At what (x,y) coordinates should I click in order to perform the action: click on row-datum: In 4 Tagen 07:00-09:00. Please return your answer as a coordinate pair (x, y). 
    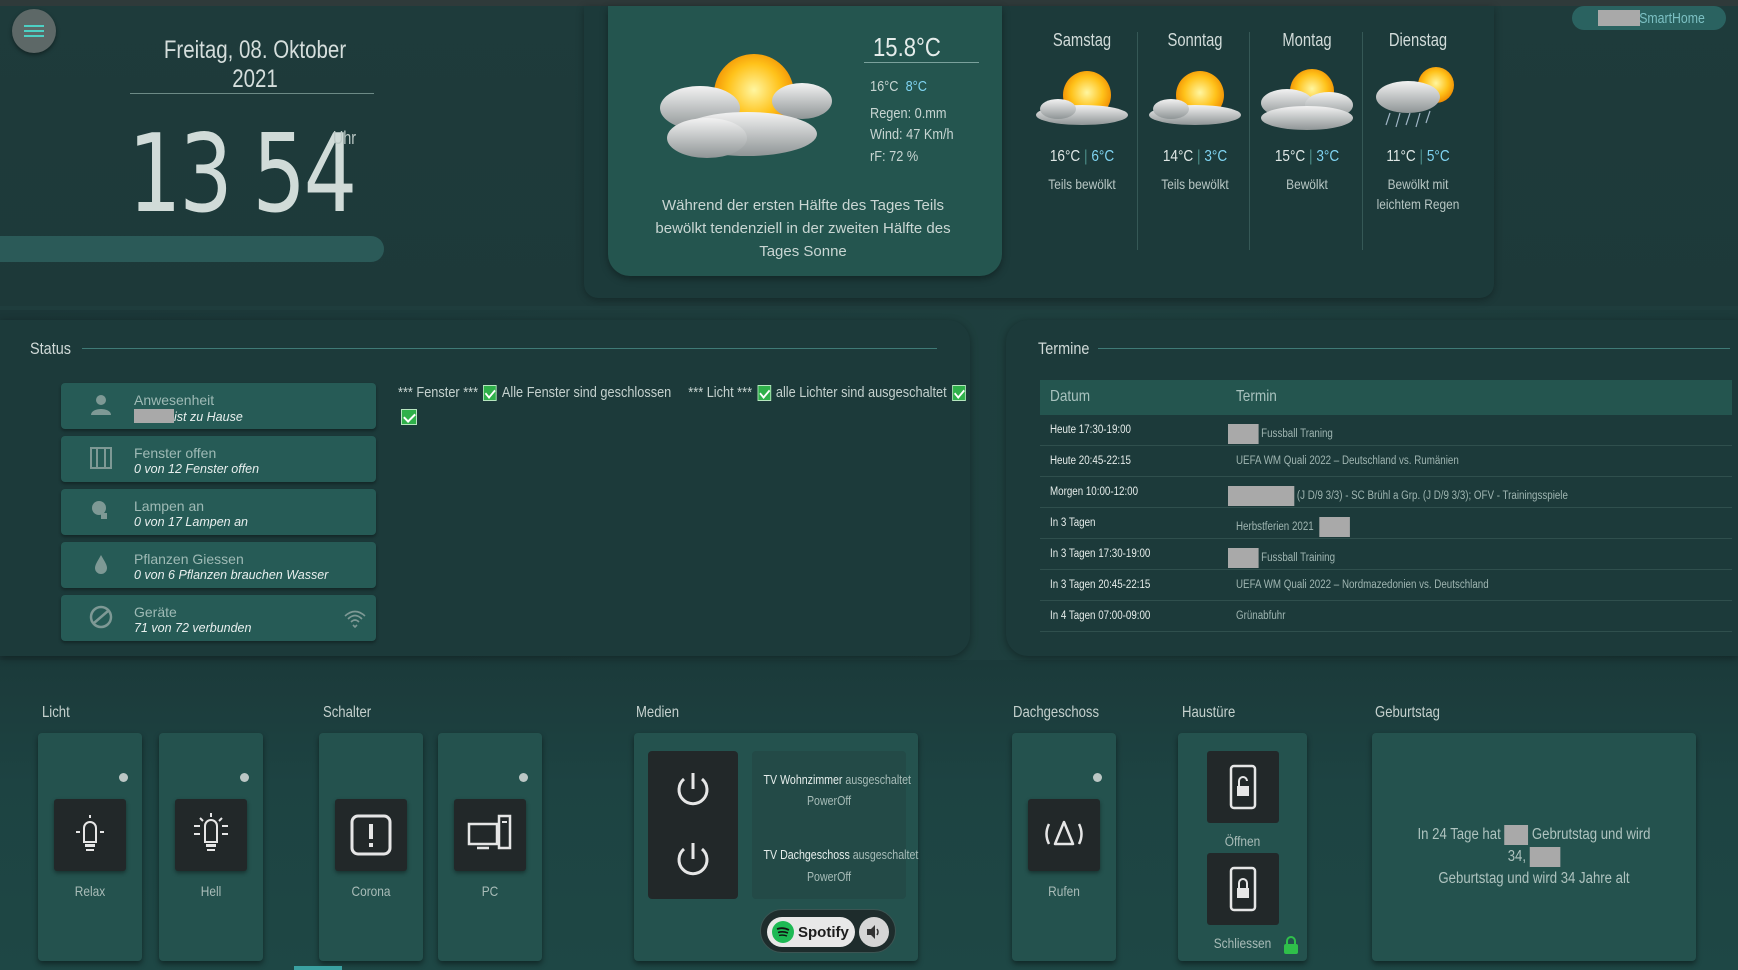
    Looking at the image, I should click on (1100, 616).